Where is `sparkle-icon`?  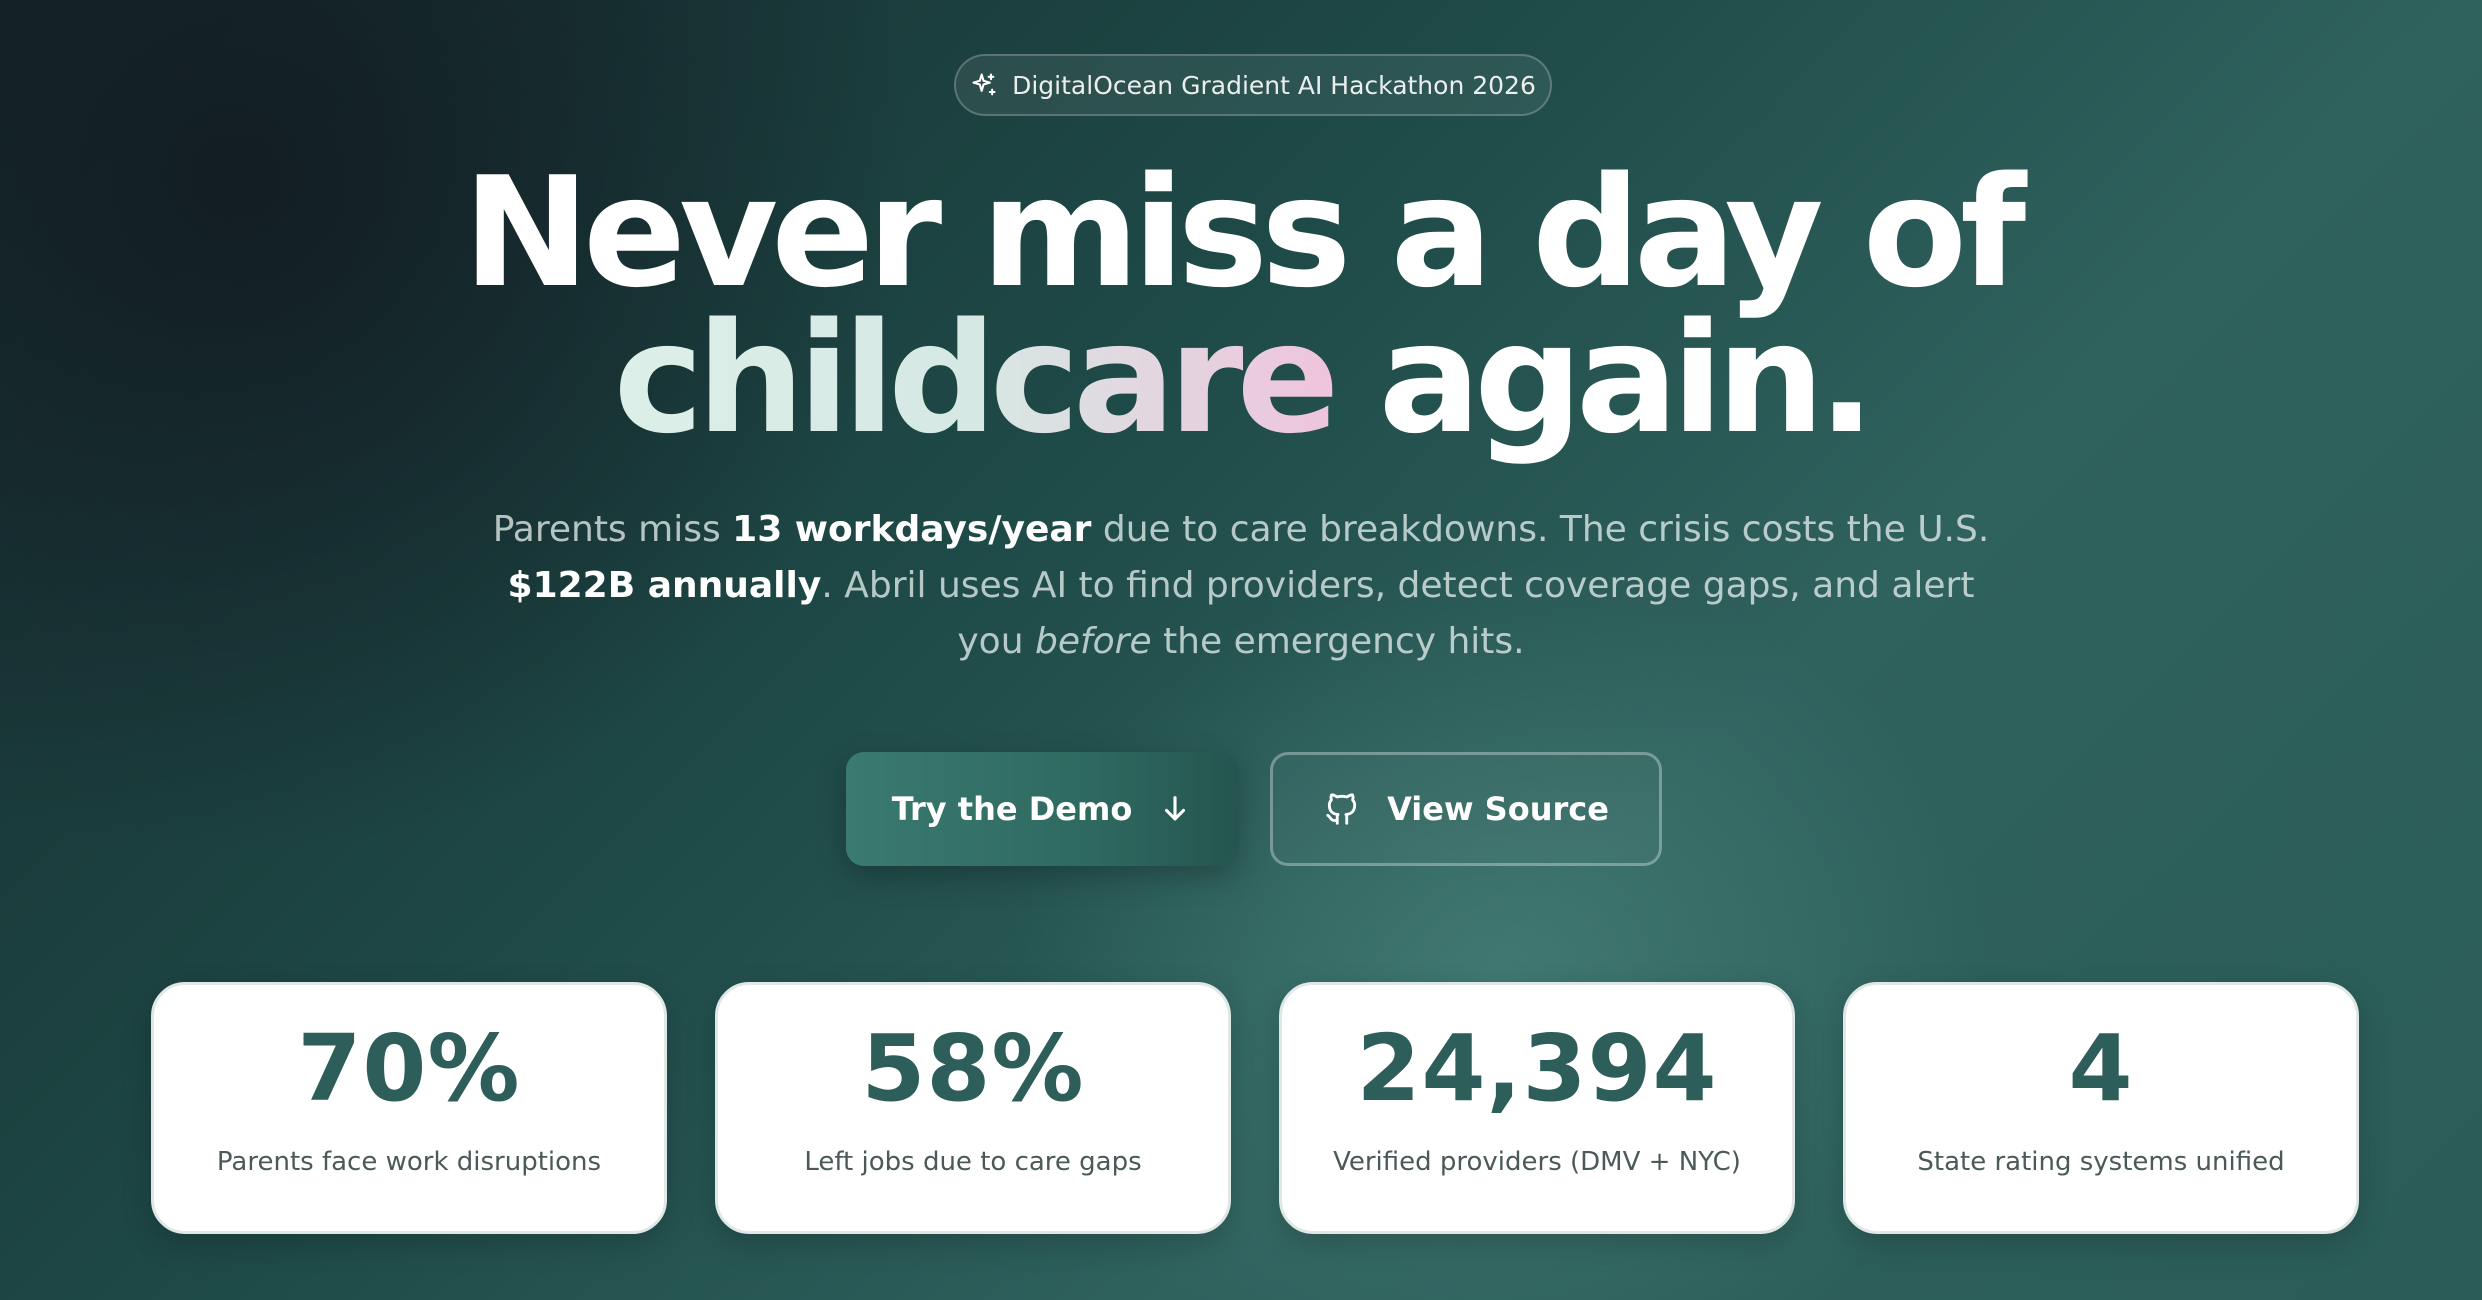
sparkle-icon is located at coordinates (984, 84).